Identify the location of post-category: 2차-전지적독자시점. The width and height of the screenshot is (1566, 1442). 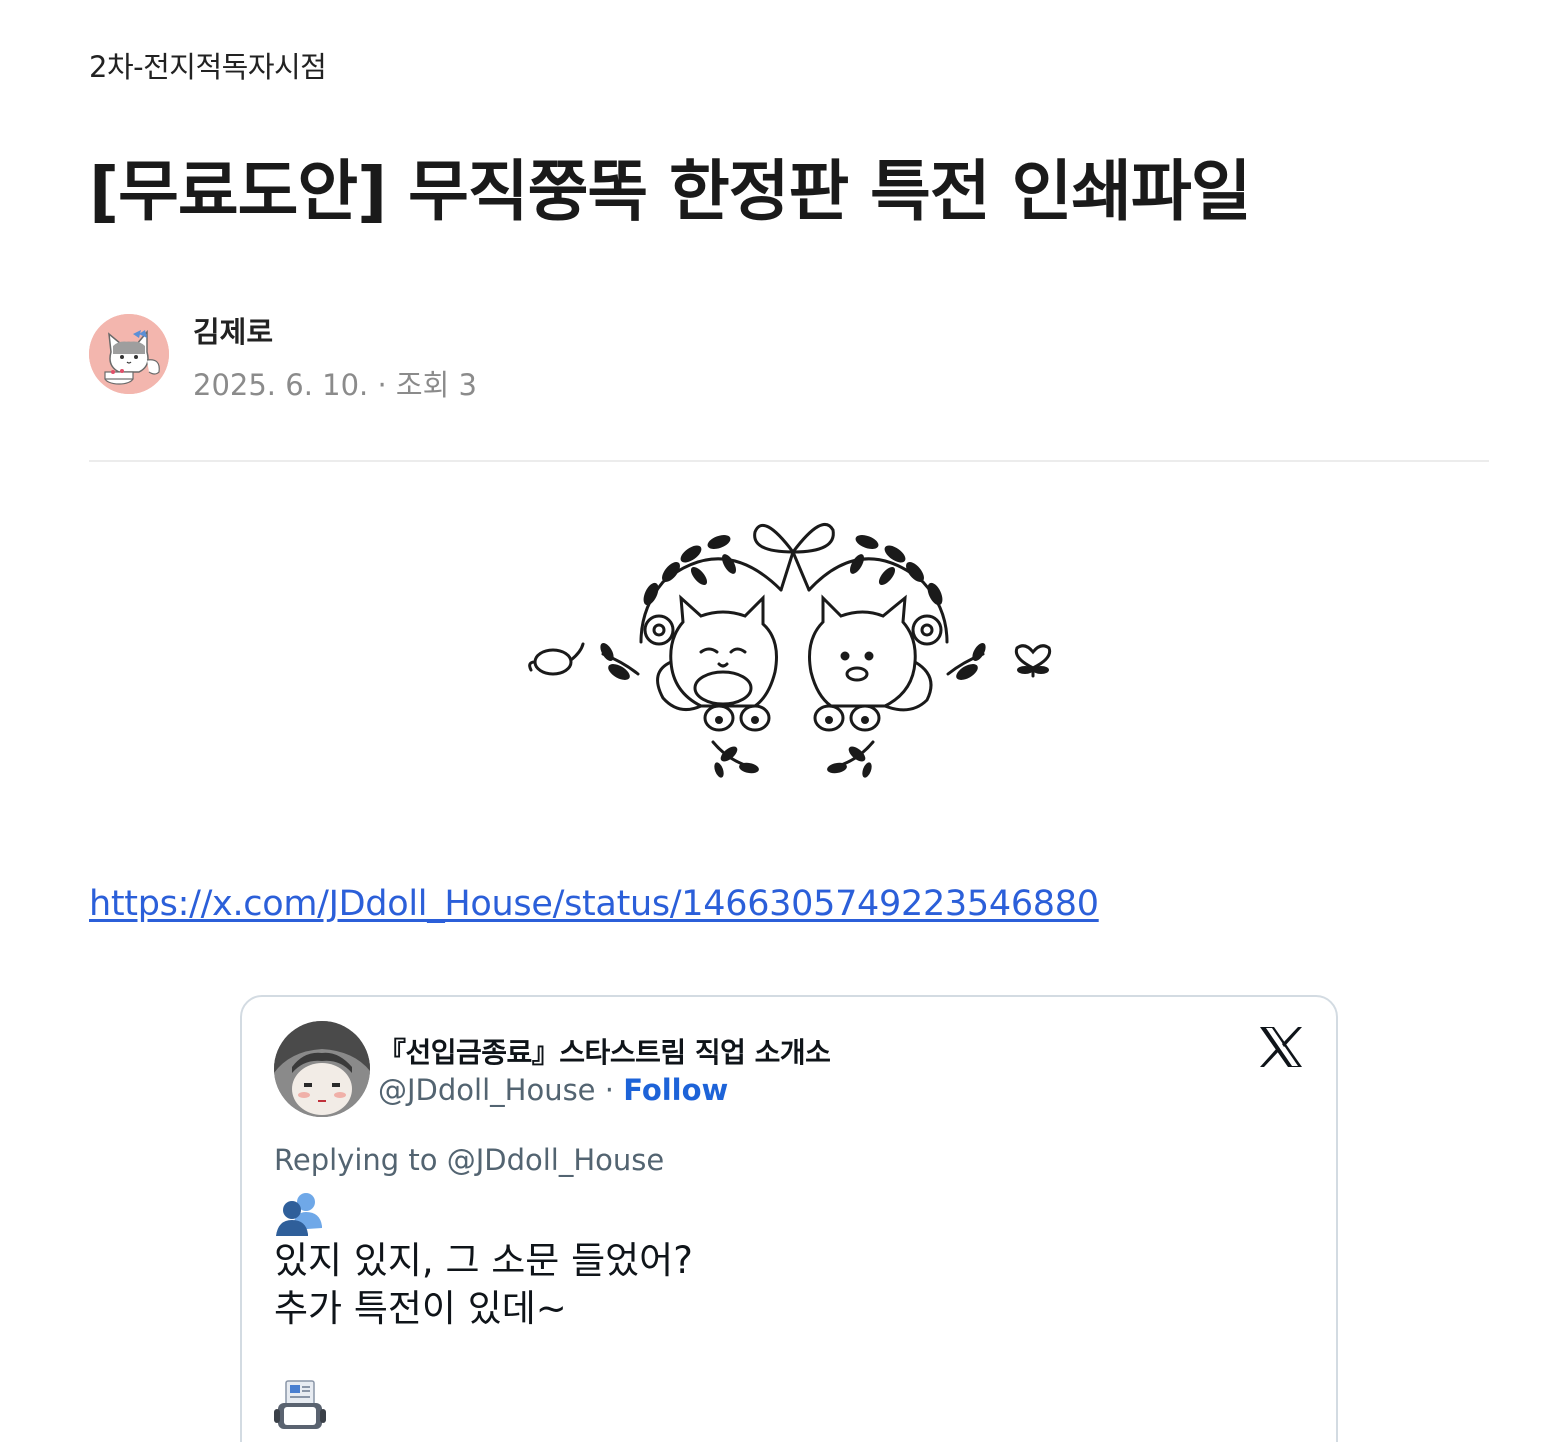
(208, 65).